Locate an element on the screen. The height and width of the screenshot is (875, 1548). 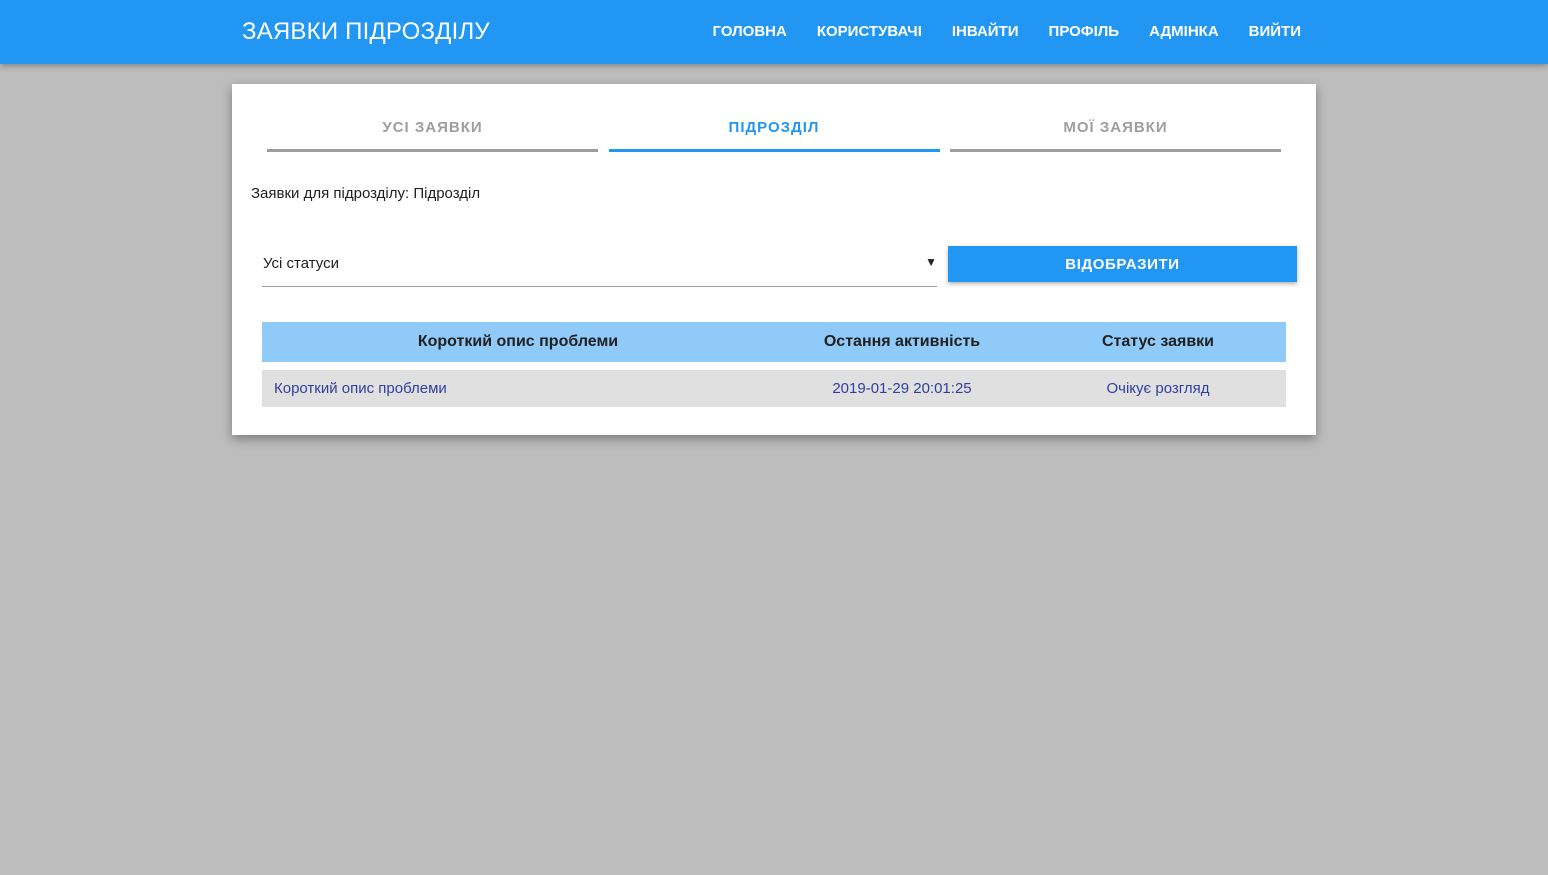
nav-users: КОРИСТУВАЧІ is located at coordinates (869, 32).